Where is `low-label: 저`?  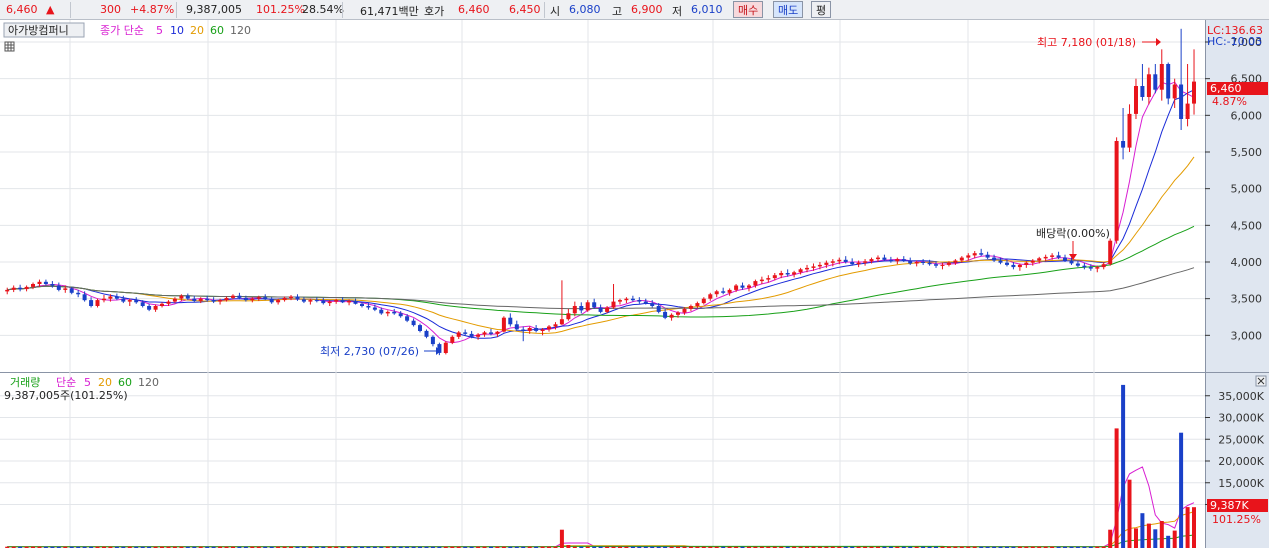 low-label: 저 is located at coordinates (677, 11).